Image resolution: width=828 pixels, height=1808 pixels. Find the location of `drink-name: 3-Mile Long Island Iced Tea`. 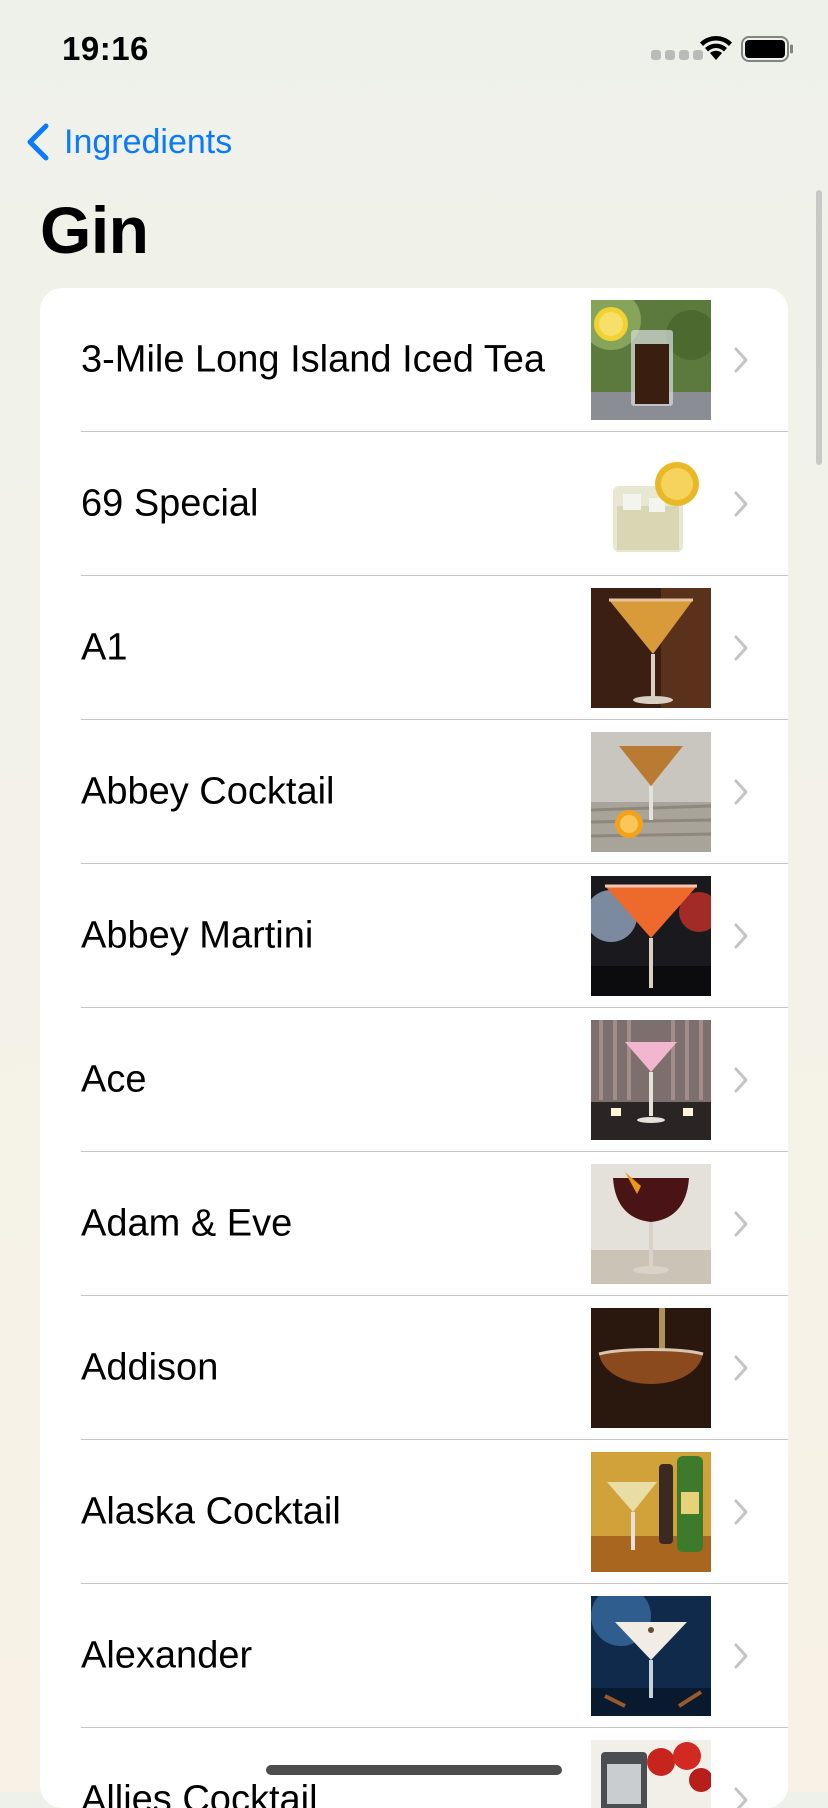

drink-name: 3-Mile Long Island Iced Tea is located at coordinates (313, 360).